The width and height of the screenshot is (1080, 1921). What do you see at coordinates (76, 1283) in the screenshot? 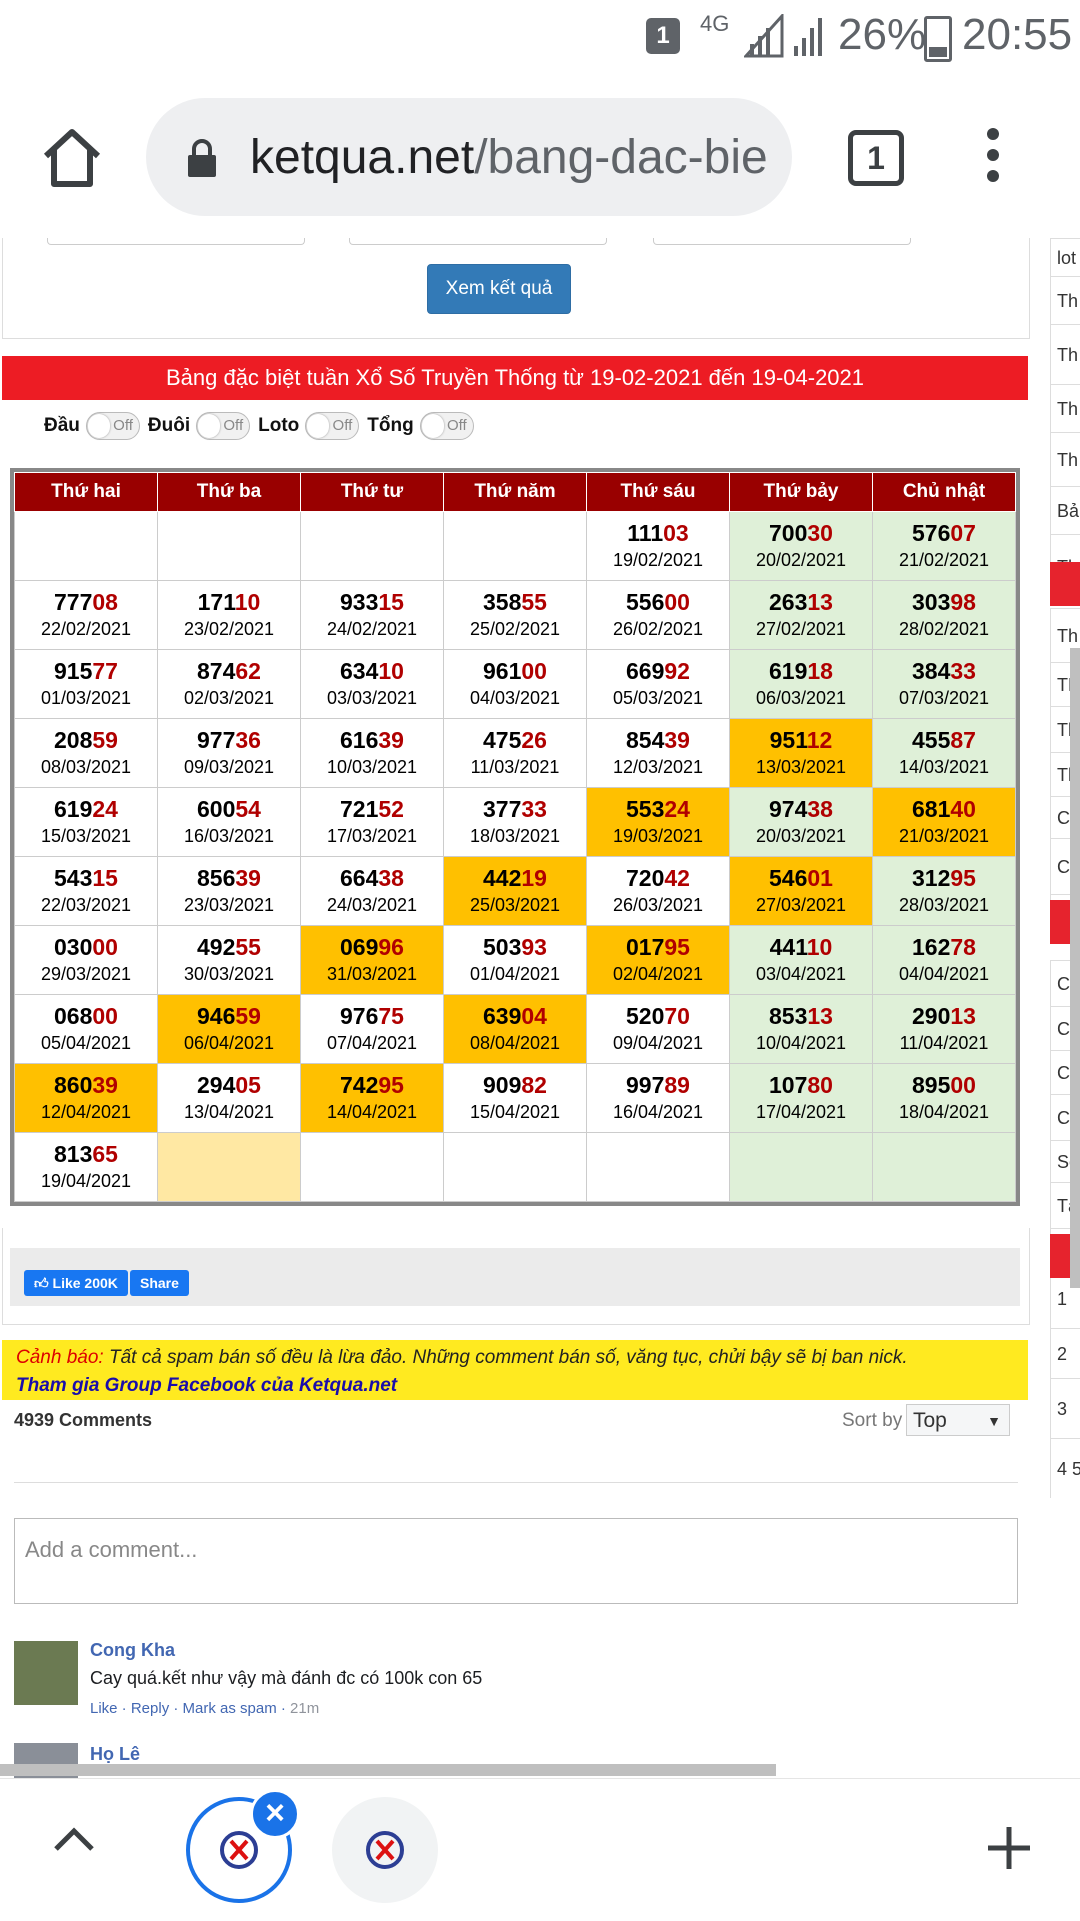
I see `facebook-like-button: 👍︎ Like 200K` at bounding box center [76, 1283].